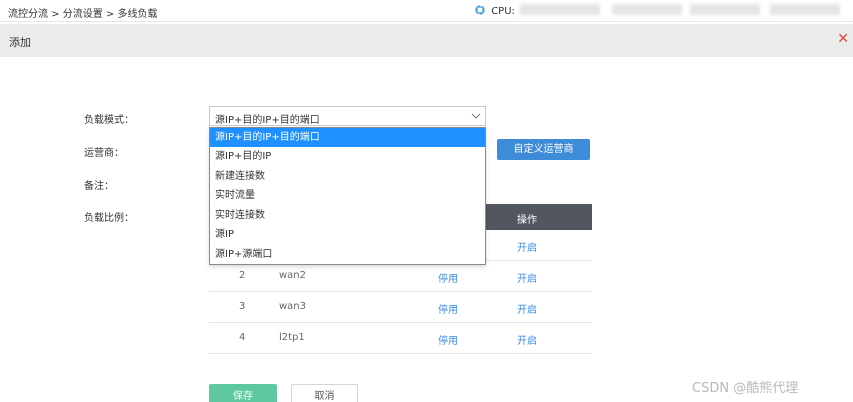 This screenshot has height=402, width=853. Describe the element at coordinates (242, 337) in the screenshot. I see `row-number: 4` at that location.